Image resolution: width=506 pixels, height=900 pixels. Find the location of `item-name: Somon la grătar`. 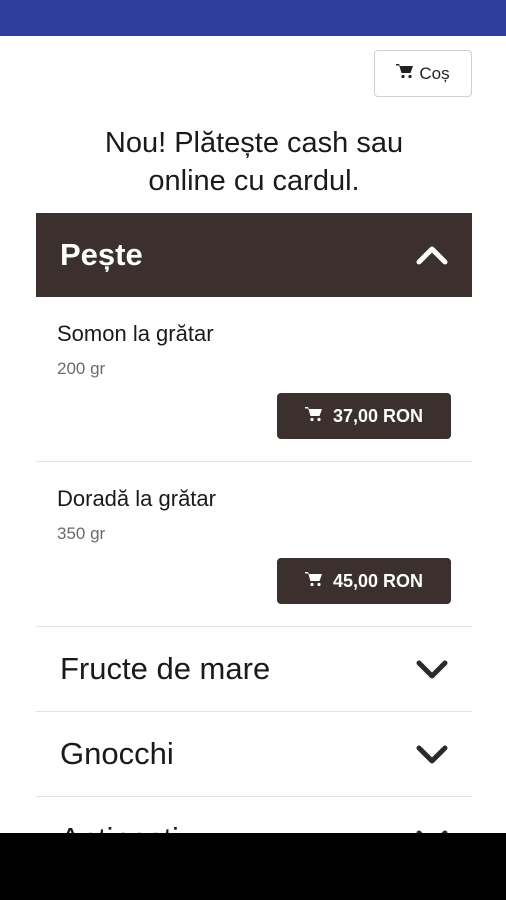

item-name: Somon la grătar is located at coordinates (135, 333).